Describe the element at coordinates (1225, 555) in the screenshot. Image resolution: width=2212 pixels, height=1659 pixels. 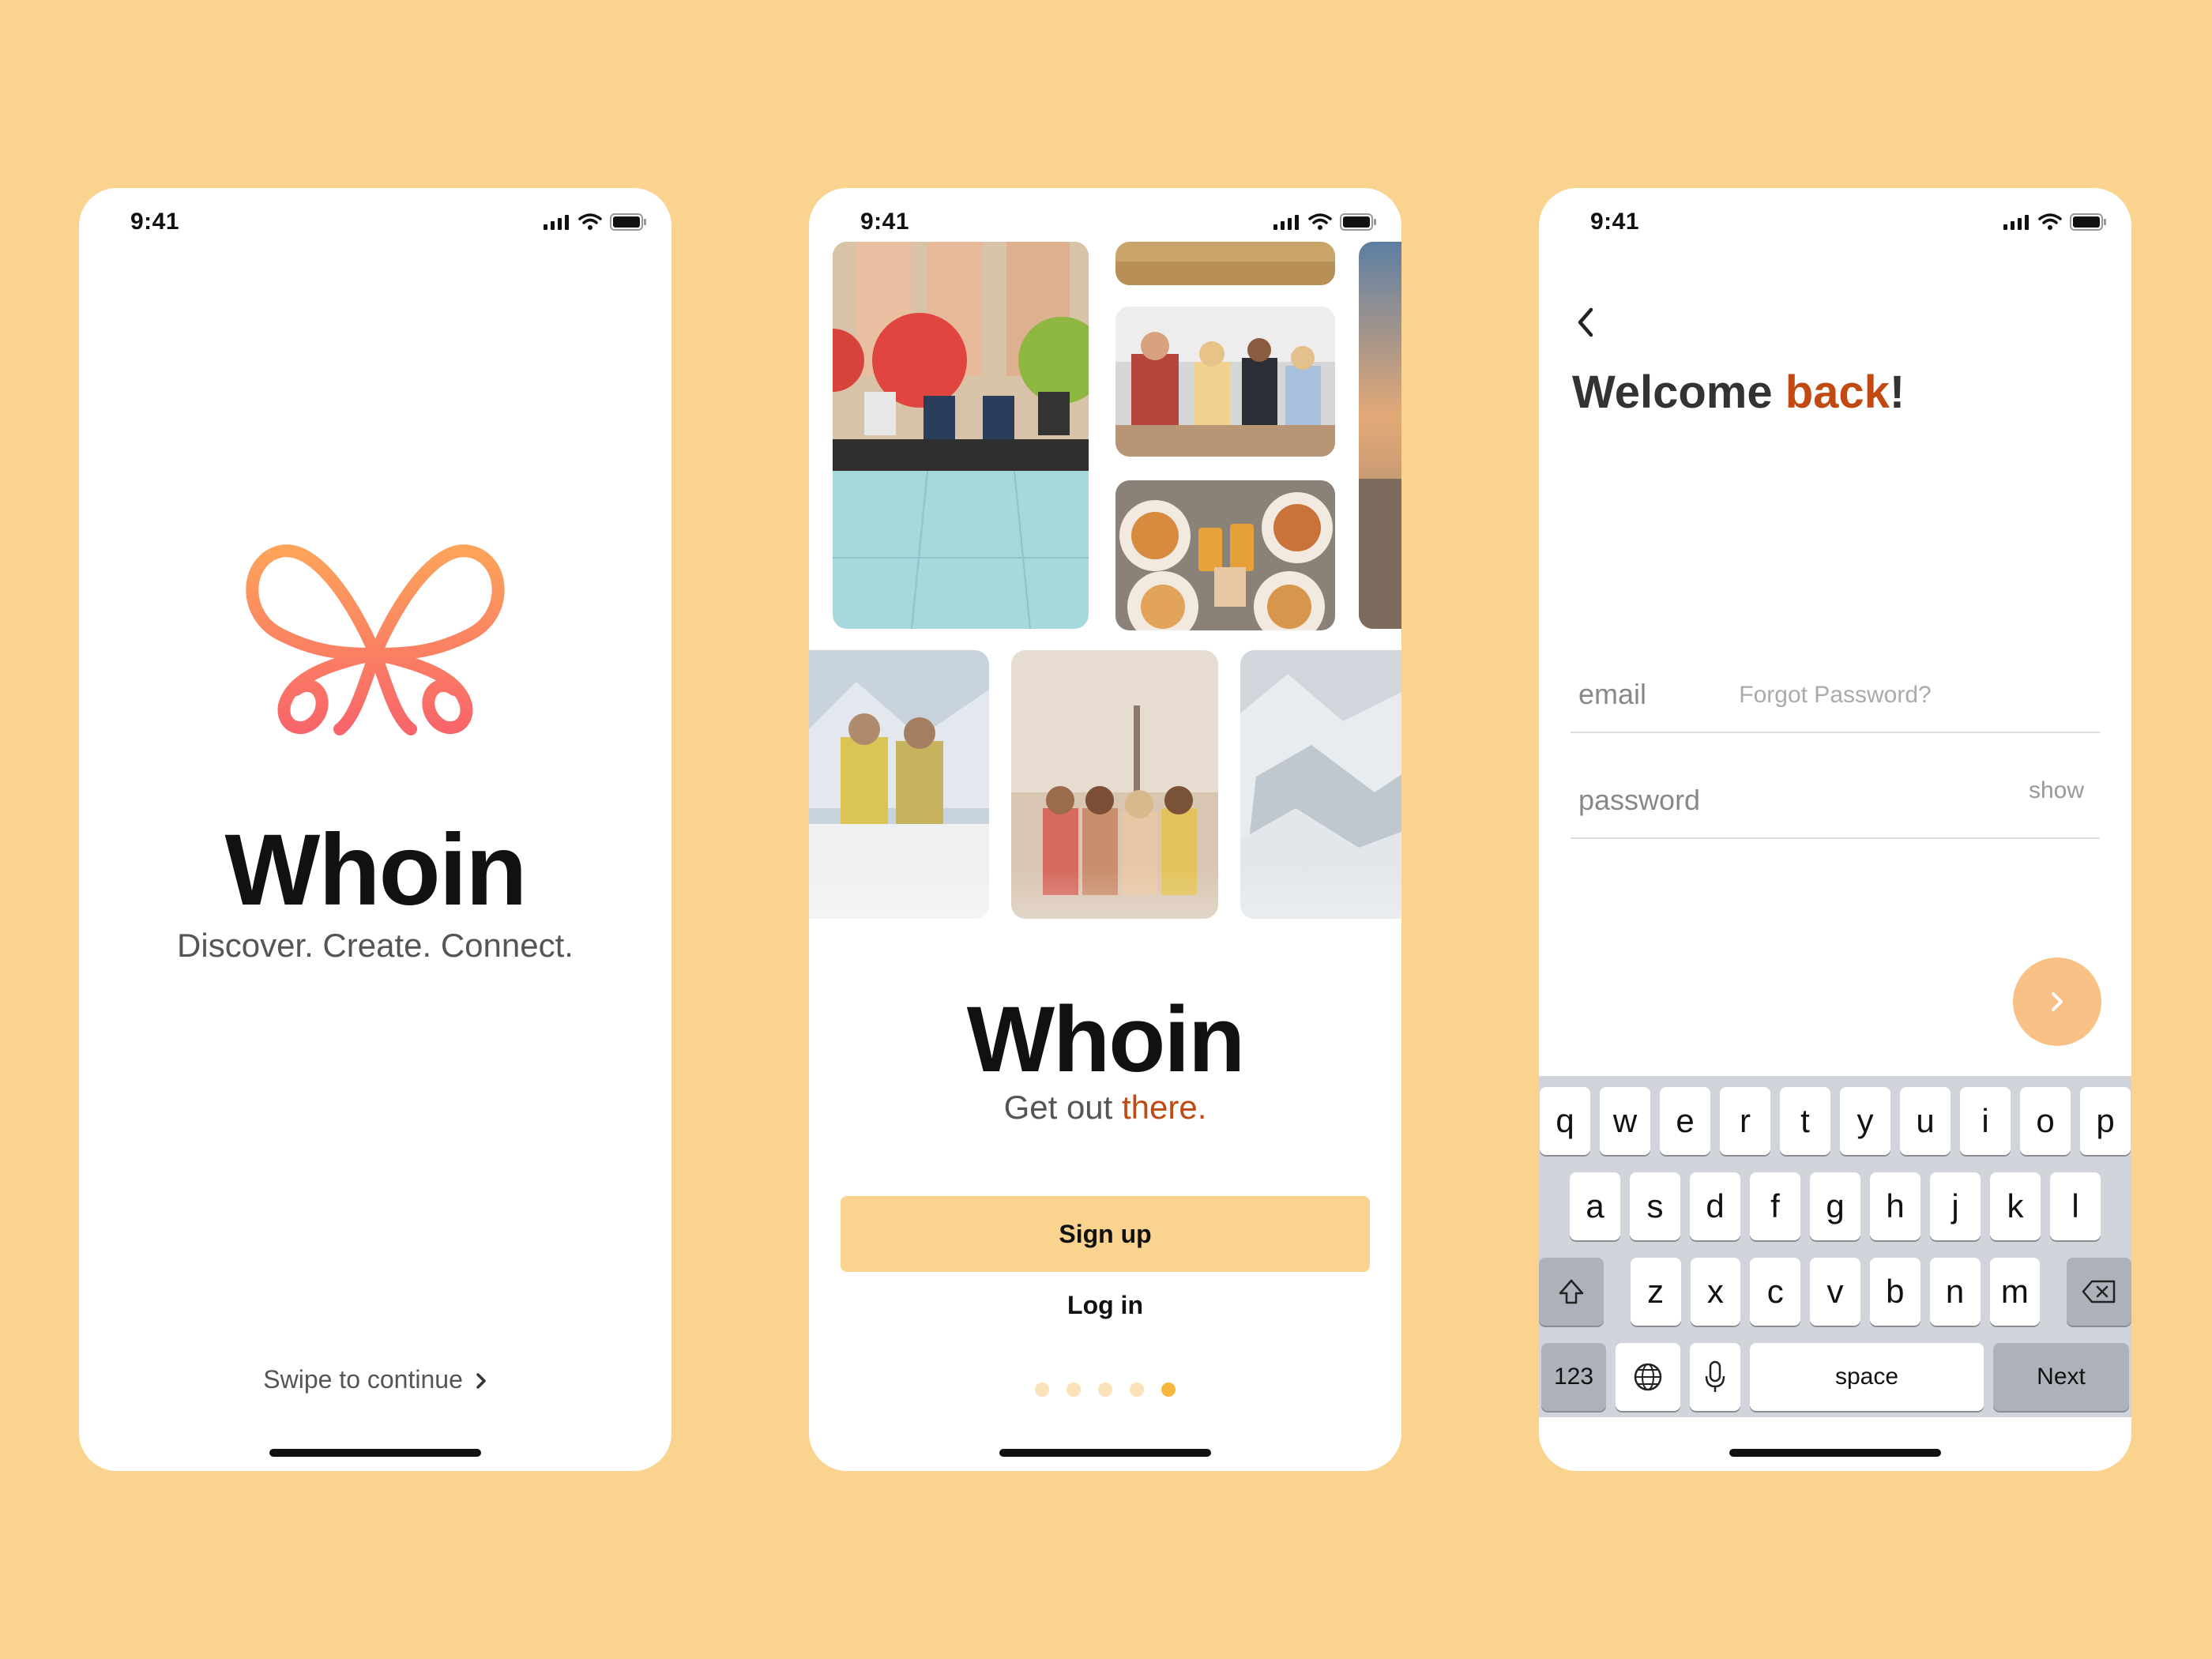
I see `food-toast-photo` at that location.